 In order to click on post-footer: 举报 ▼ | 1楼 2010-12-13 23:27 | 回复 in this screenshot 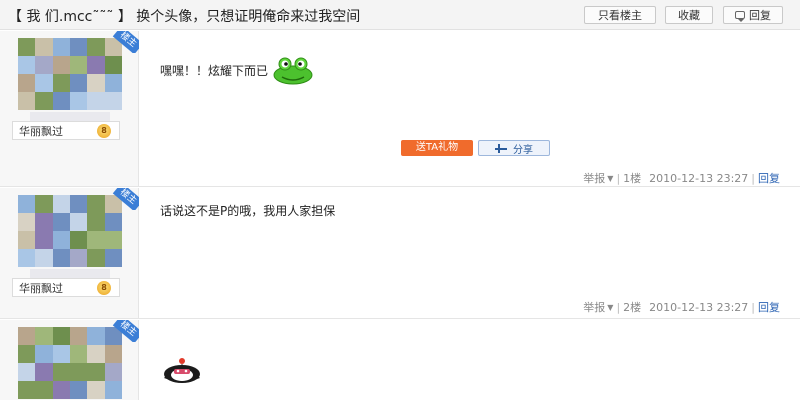, I will do `click(681, 178)`.